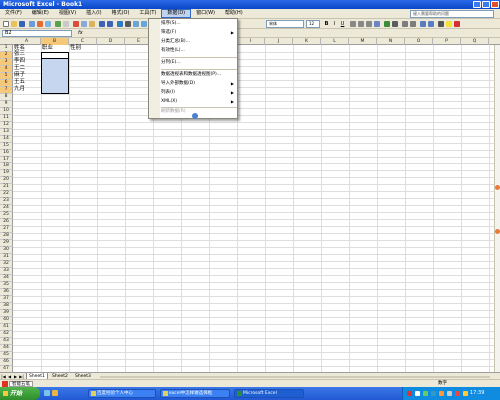  What do you see at coordinates (6, 83) in the screenshot?
I see `row-header: 6` at bounding box center [6, 83].